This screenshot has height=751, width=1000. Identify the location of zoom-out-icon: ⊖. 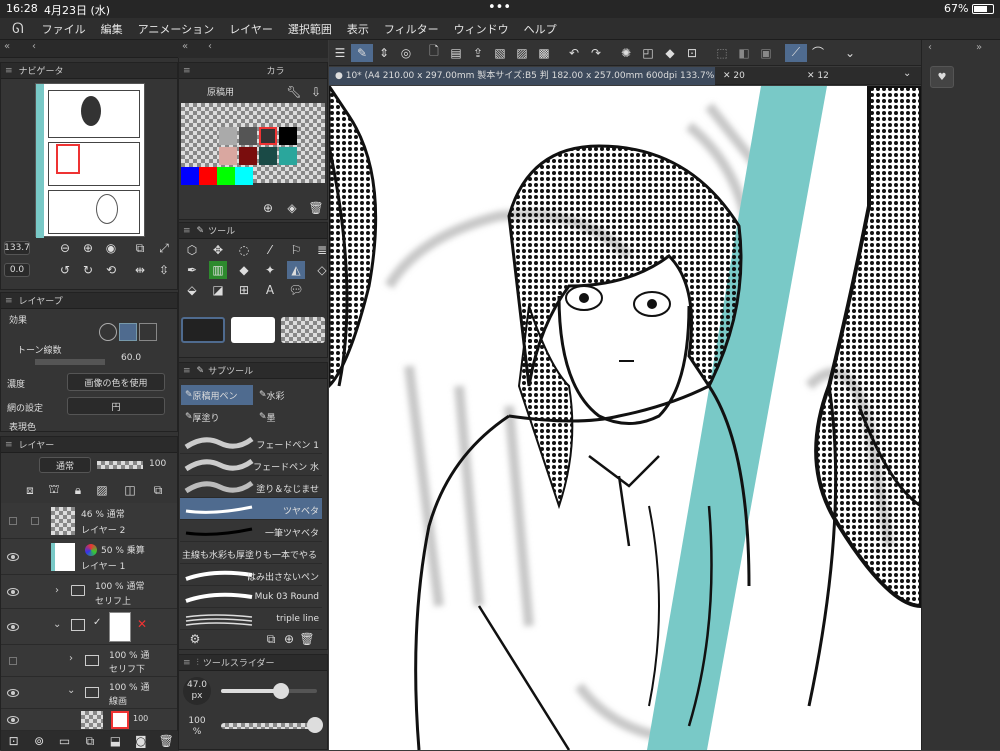
(65, 248).